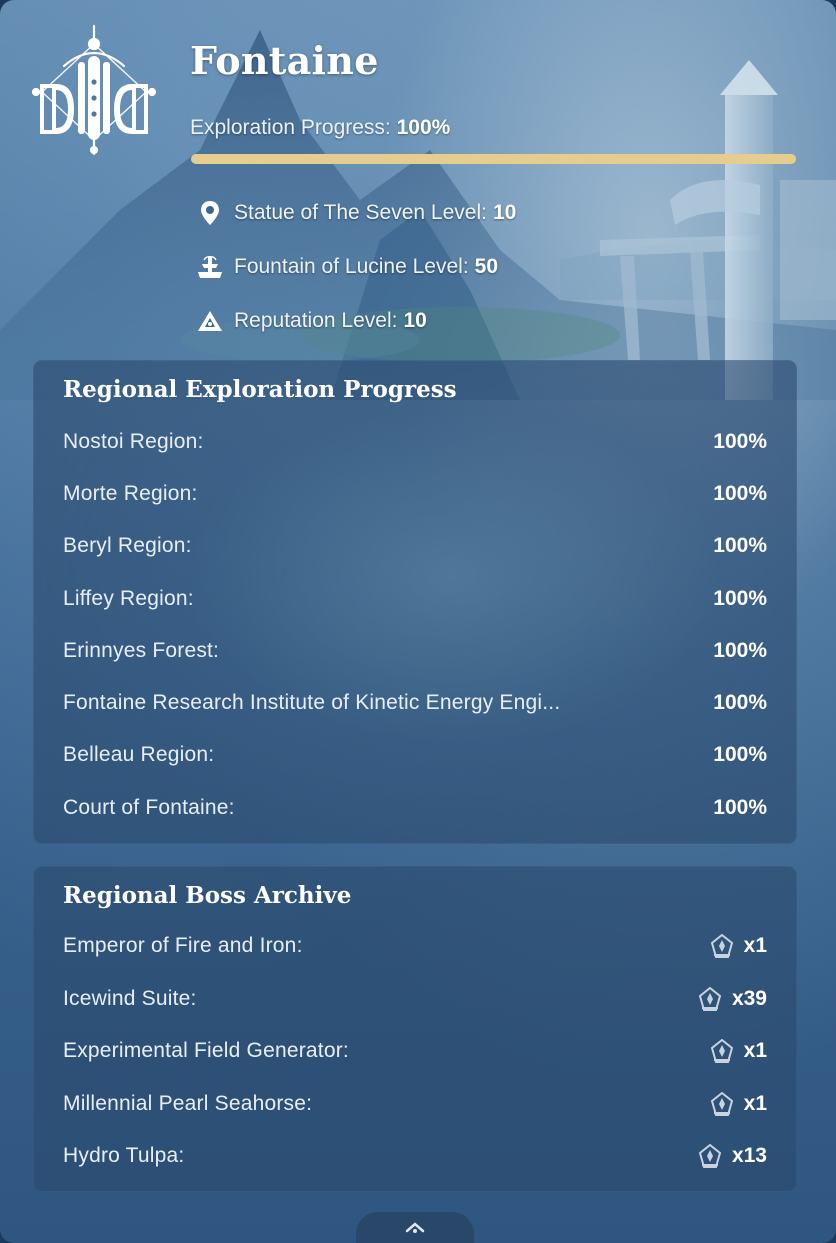  Describe the element at coordinates (415, 651) in the screenshot. I see `region-row: Erinnyes Forest: 100%` at that location.